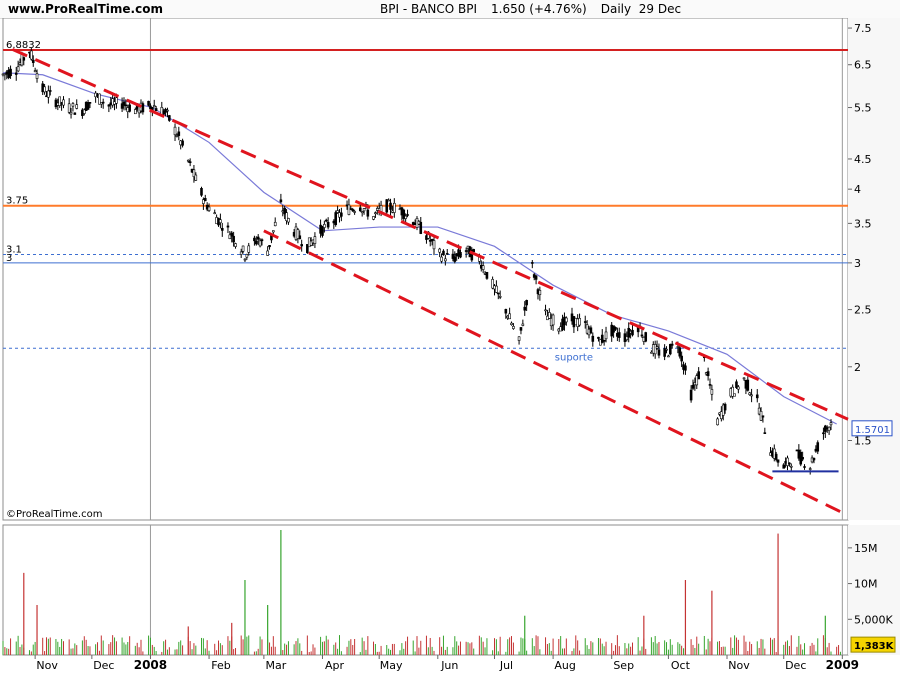  I want to click on x-axis-label: Aug, so click(564, 665).